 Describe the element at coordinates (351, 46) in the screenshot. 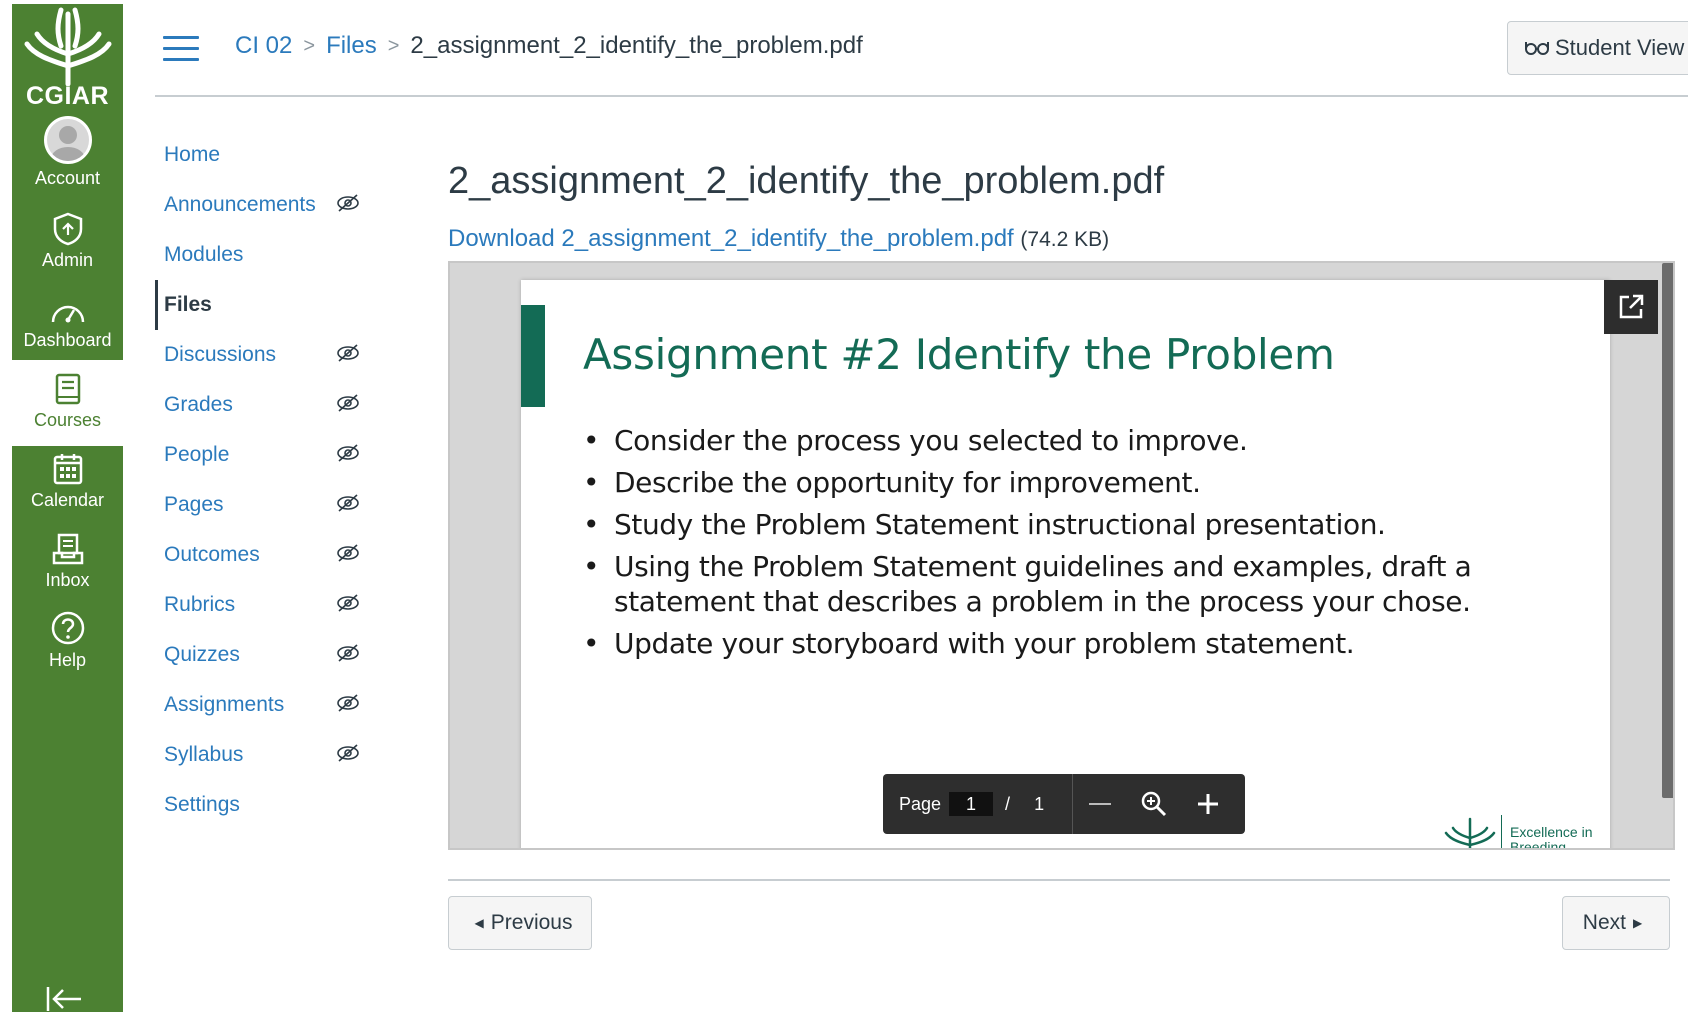

I see `breadcrumb-files-link: Files` at that location.